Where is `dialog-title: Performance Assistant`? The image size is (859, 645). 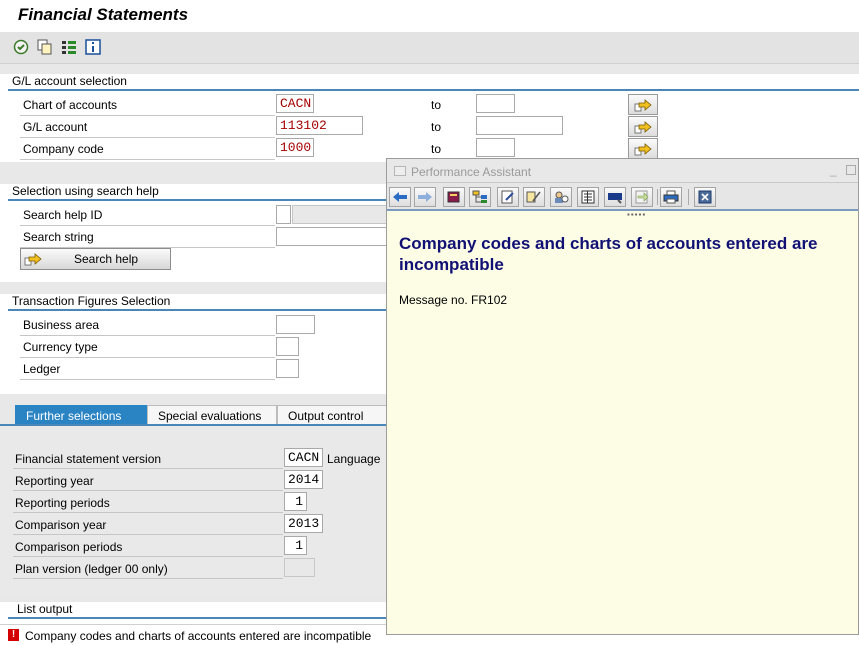 dialog-title: Performance Assistant is located at coordinates (471, 172).